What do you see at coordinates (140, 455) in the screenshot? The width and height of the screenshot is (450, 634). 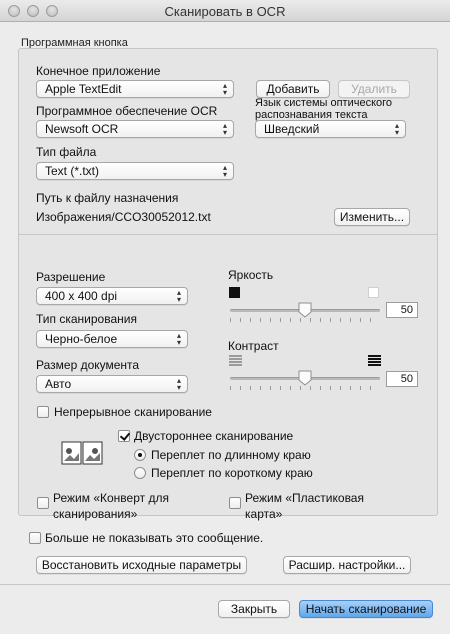 I see `long-edge-radio` at bounding box center [140, 455].